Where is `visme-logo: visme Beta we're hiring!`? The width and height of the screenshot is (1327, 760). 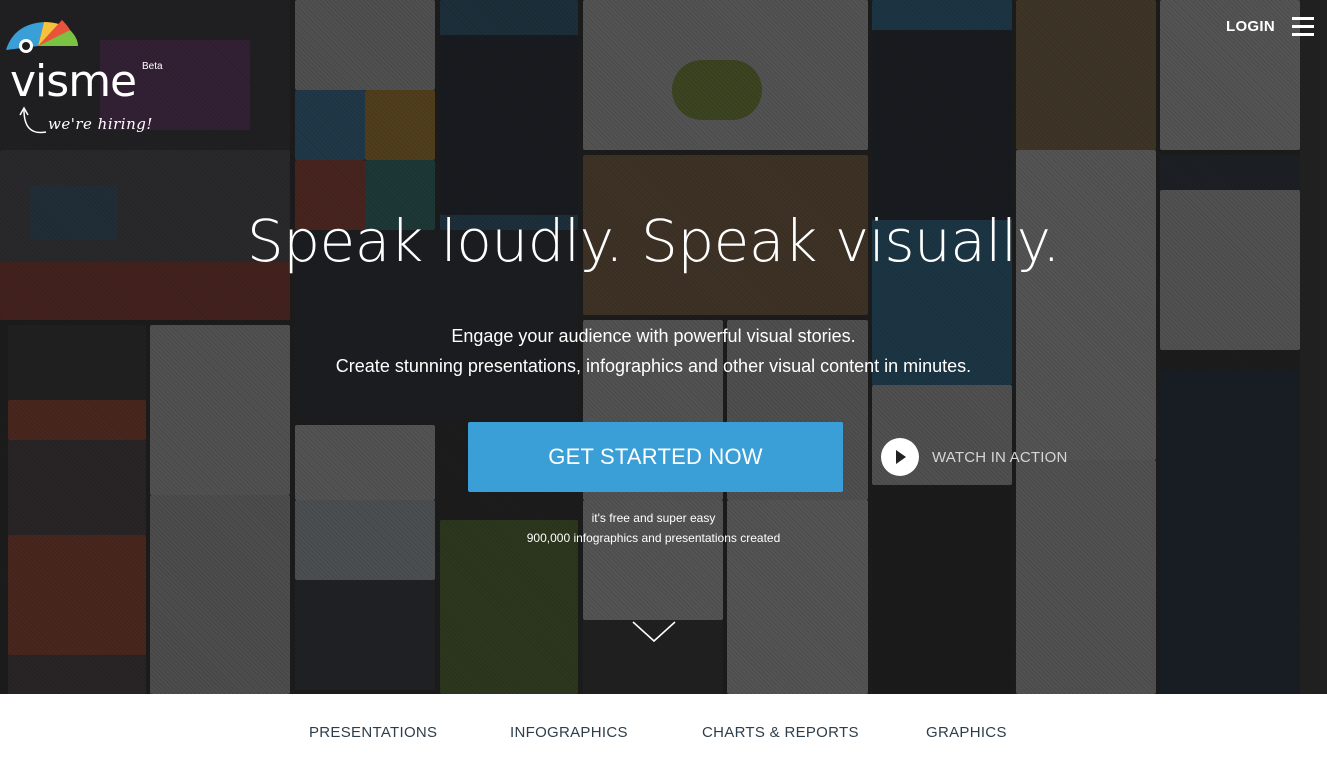 visme-logo: visme Beta we're hiring! is located at coordinates (89, 78).